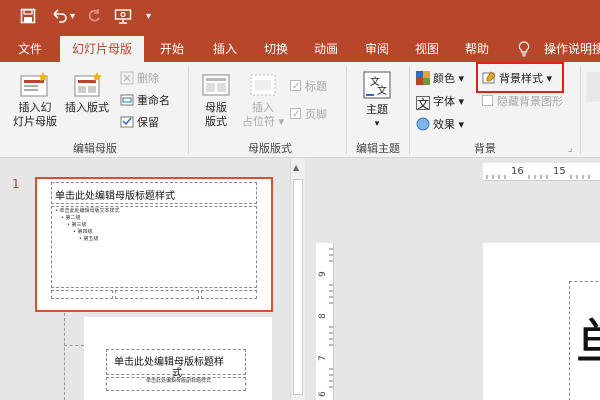  I want to click on fonts-icon: 文, so click(423, 103).